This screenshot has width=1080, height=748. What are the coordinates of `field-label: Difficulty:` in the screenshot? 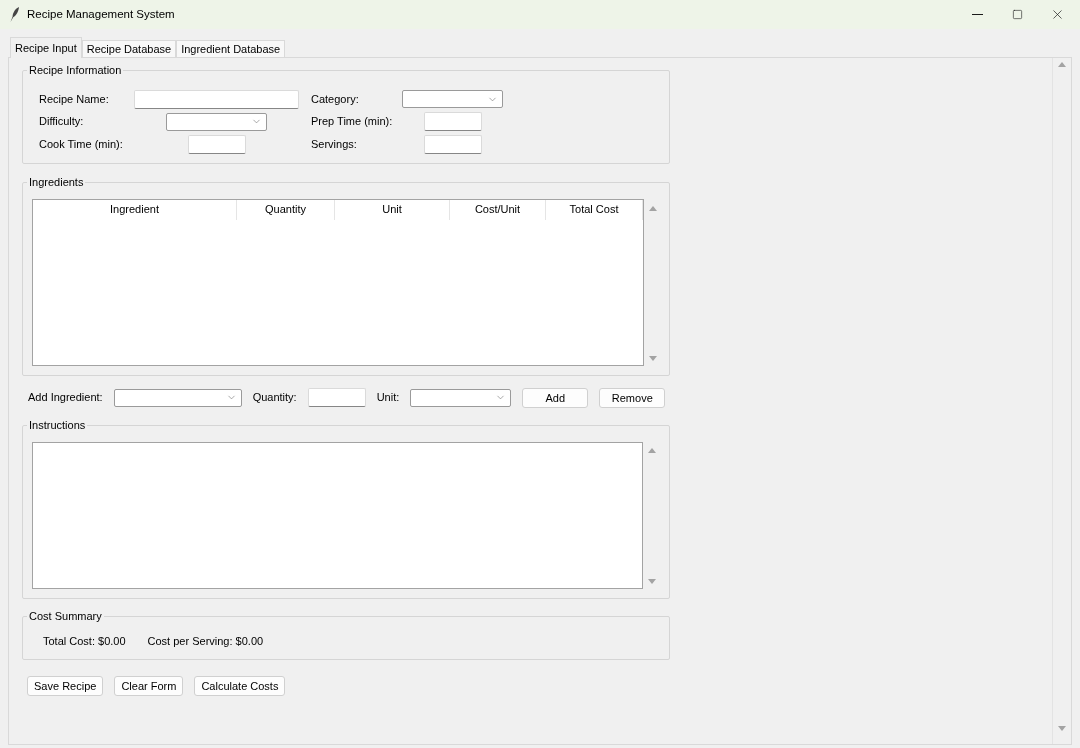 It's located at (61, 122).